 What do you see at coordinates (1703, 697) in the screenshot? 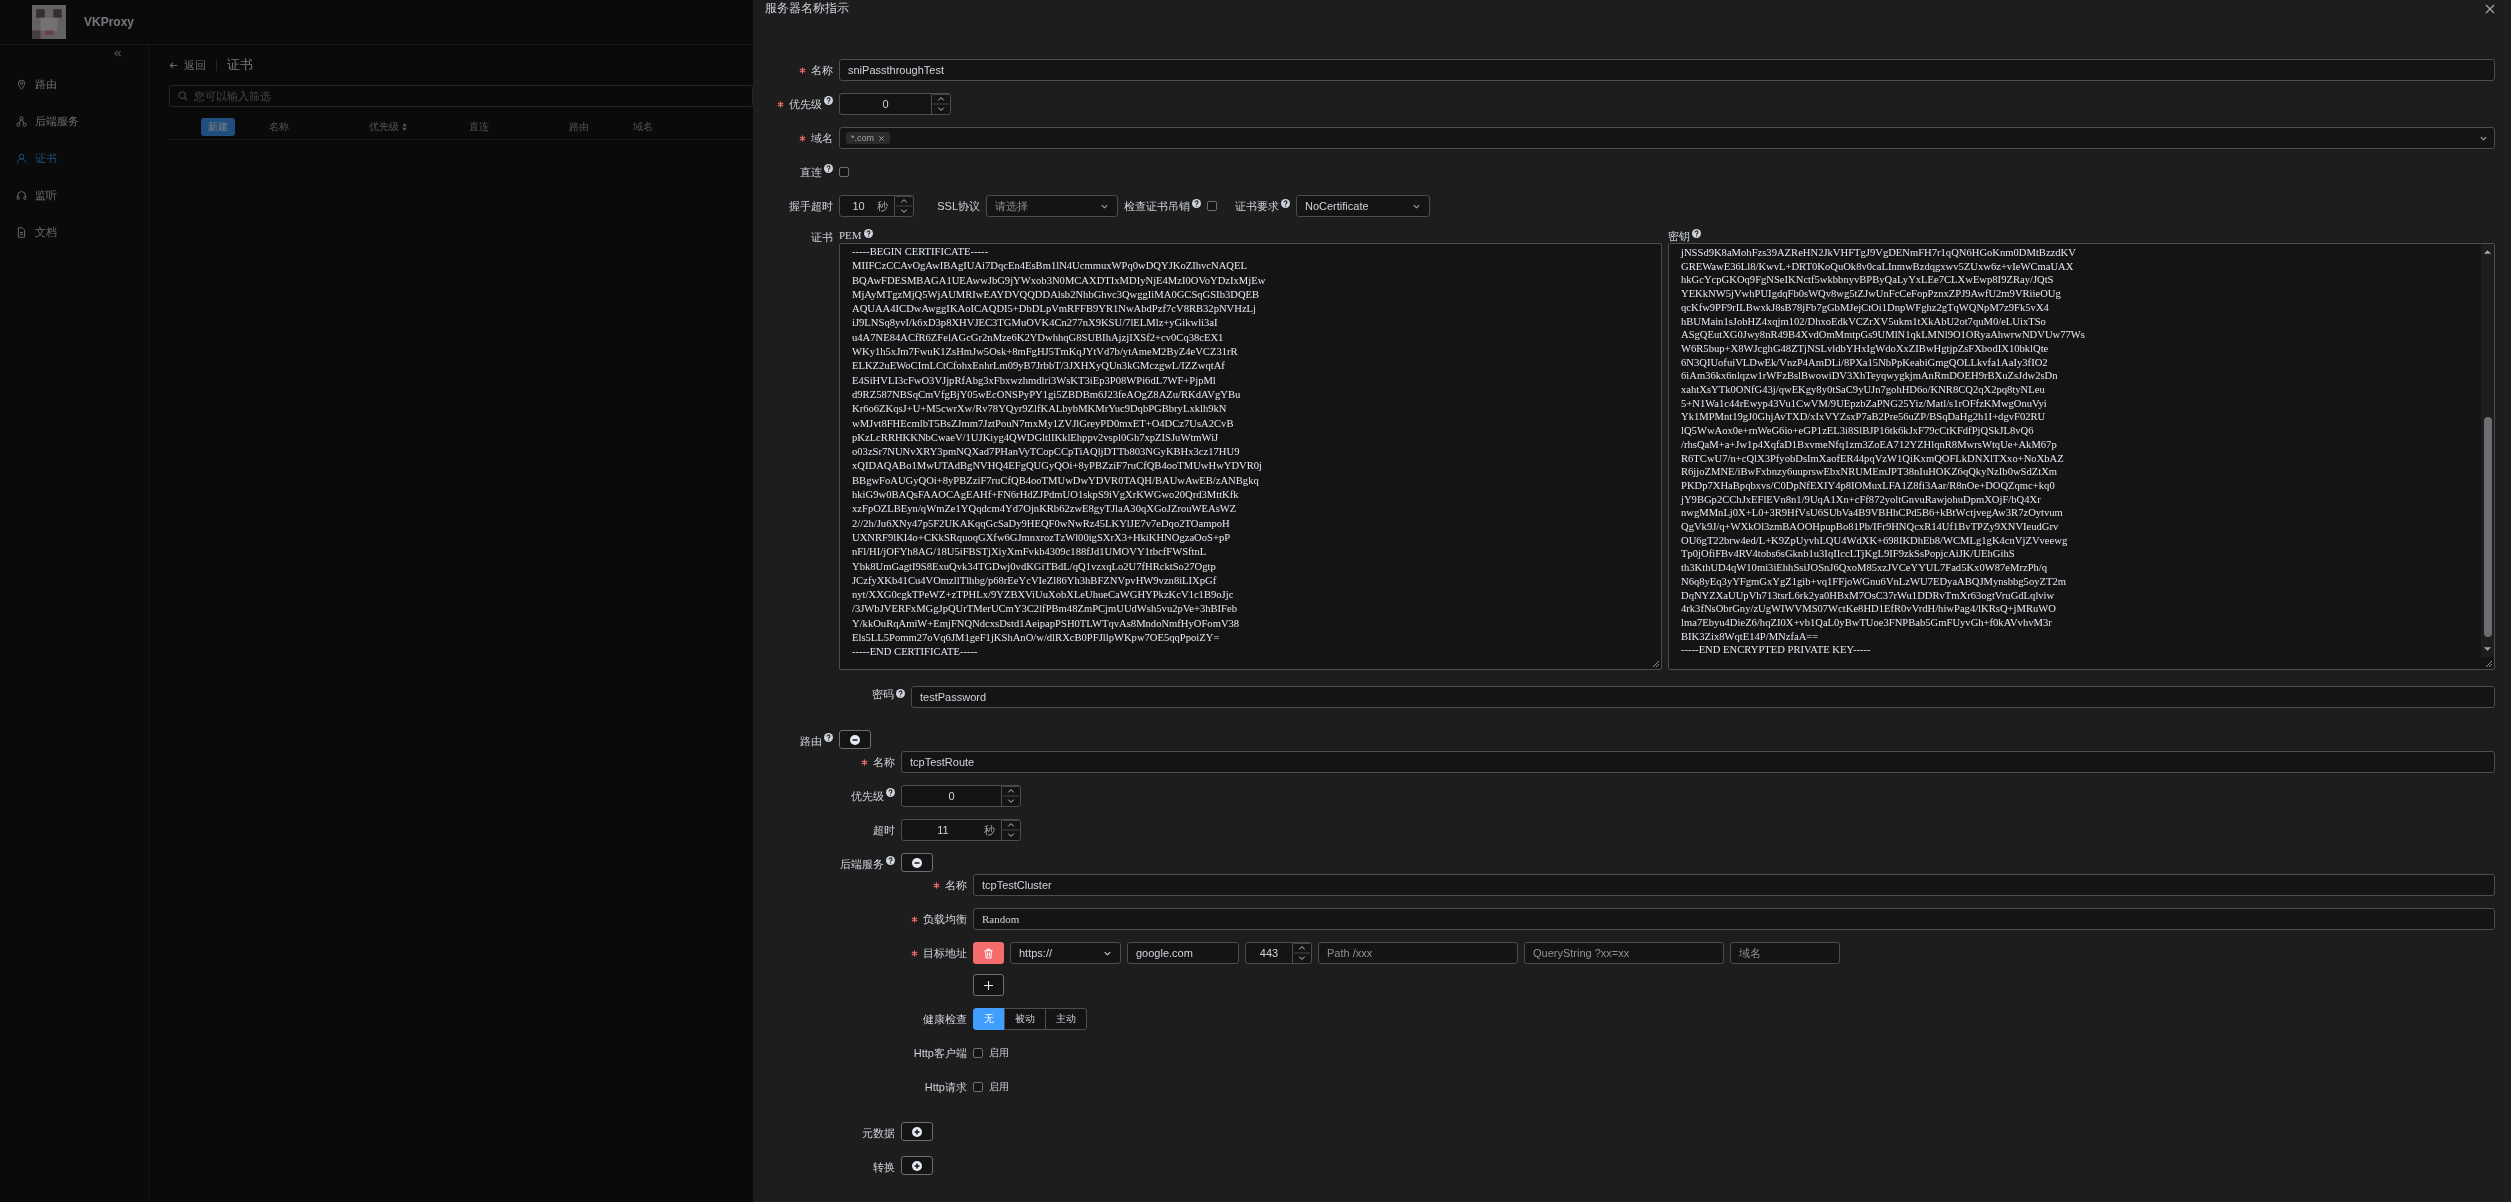
I see `password-field: testPassword` at bounding box center [1703, 697].